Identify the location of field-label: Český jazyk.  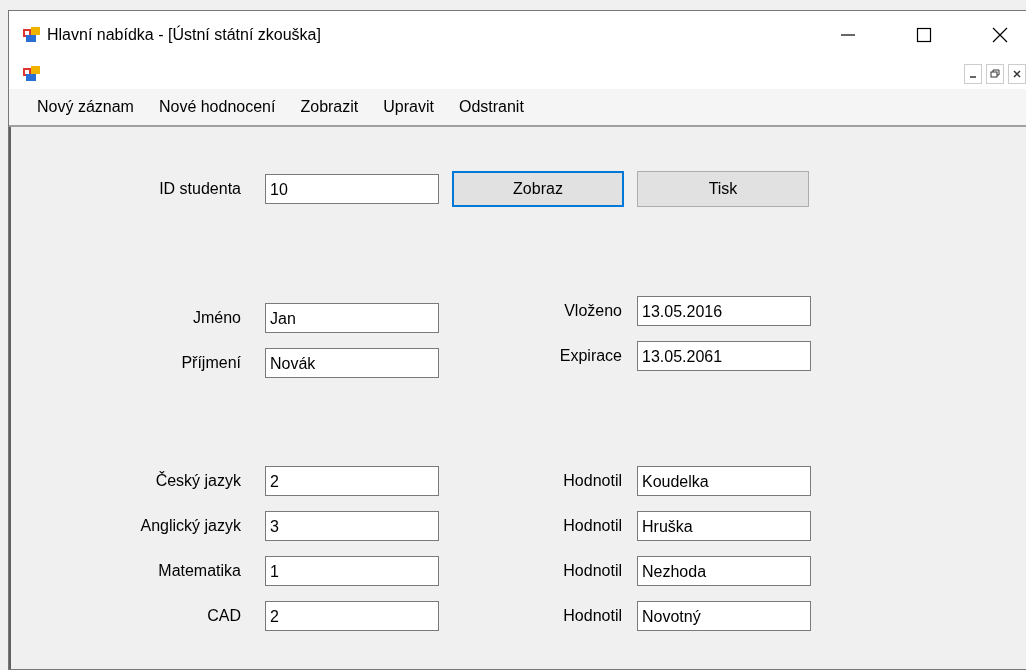
(197, 481).